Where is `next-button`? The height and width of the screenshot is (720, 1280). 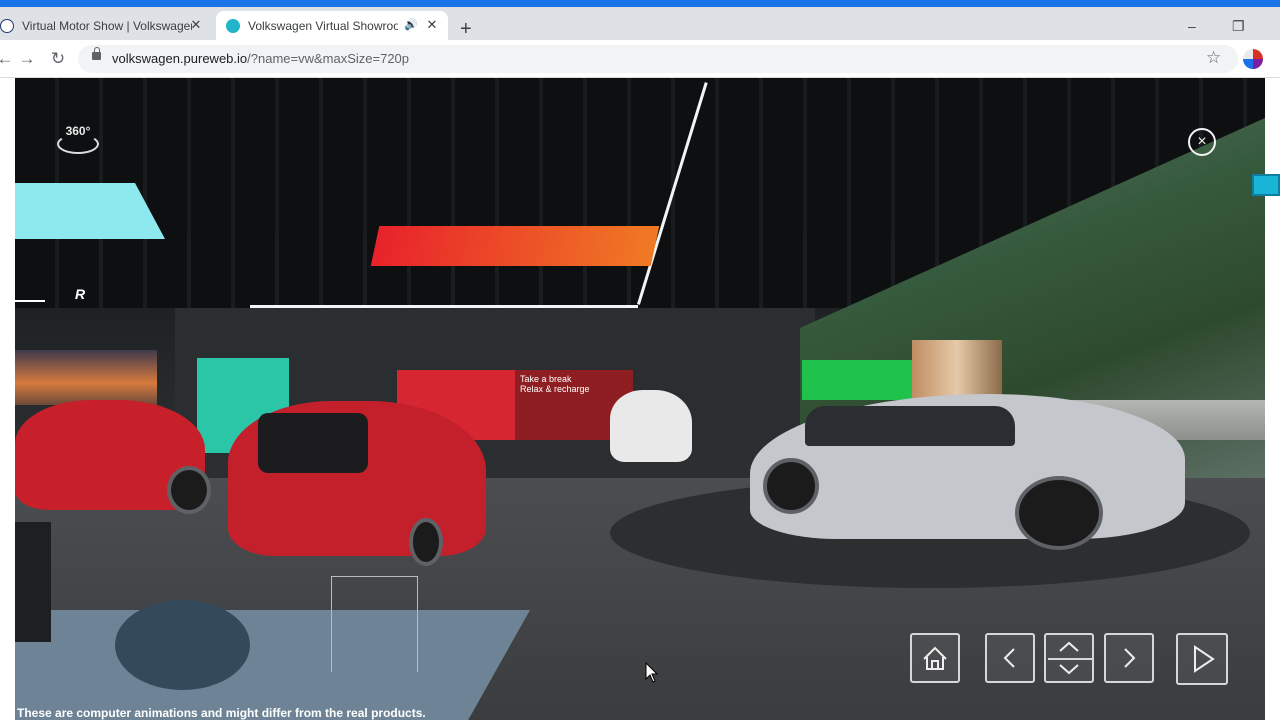
next-button is located at coordinates (1129, 658).